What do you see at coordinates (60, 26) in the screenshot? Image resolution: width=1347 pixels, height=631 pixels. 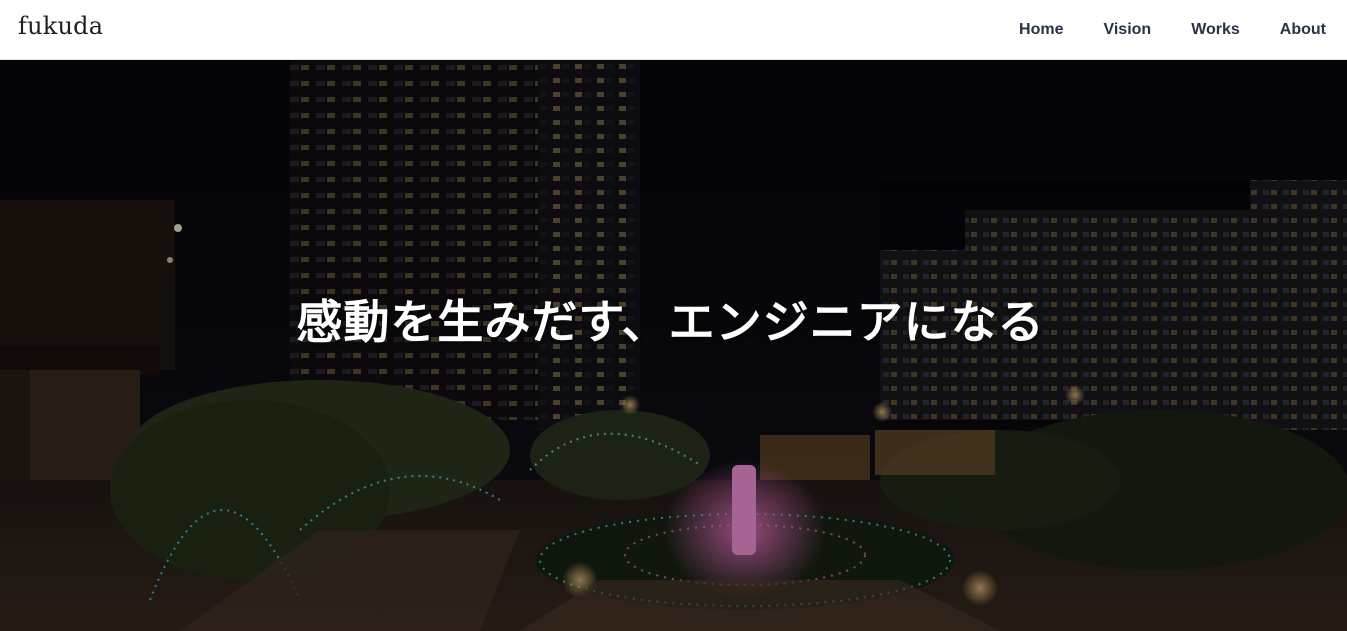 I see `site-logo: fukuda` at bounding box center [60, 26].